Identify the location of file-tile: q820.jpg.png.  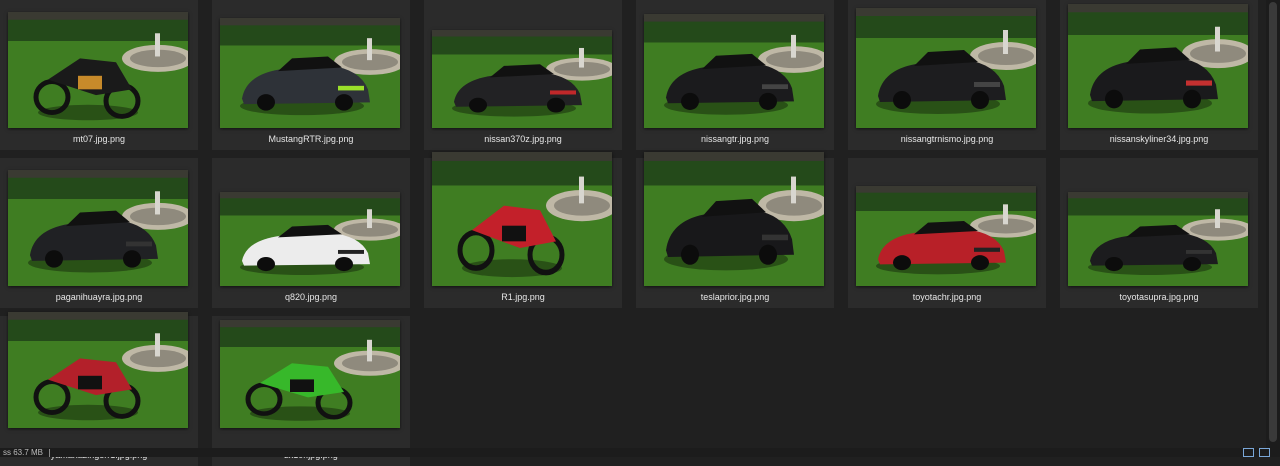
(311, 233).